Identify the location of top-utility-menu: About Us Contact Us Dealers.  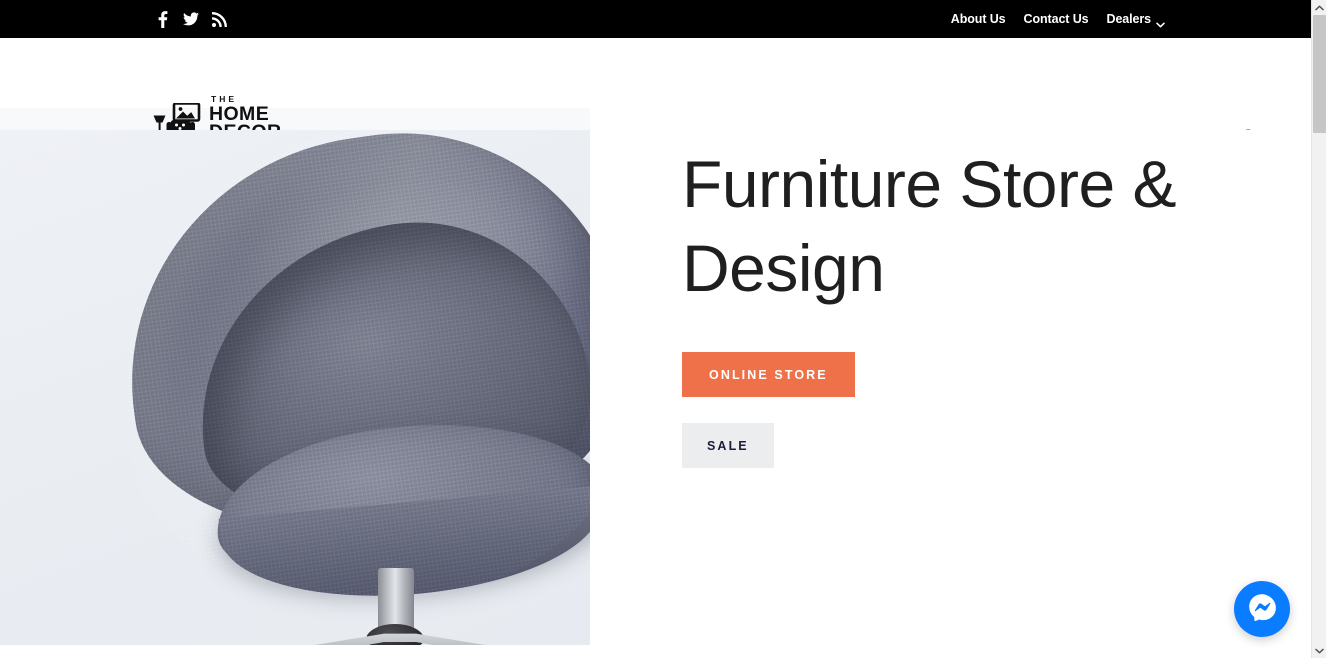
(1058, 19).